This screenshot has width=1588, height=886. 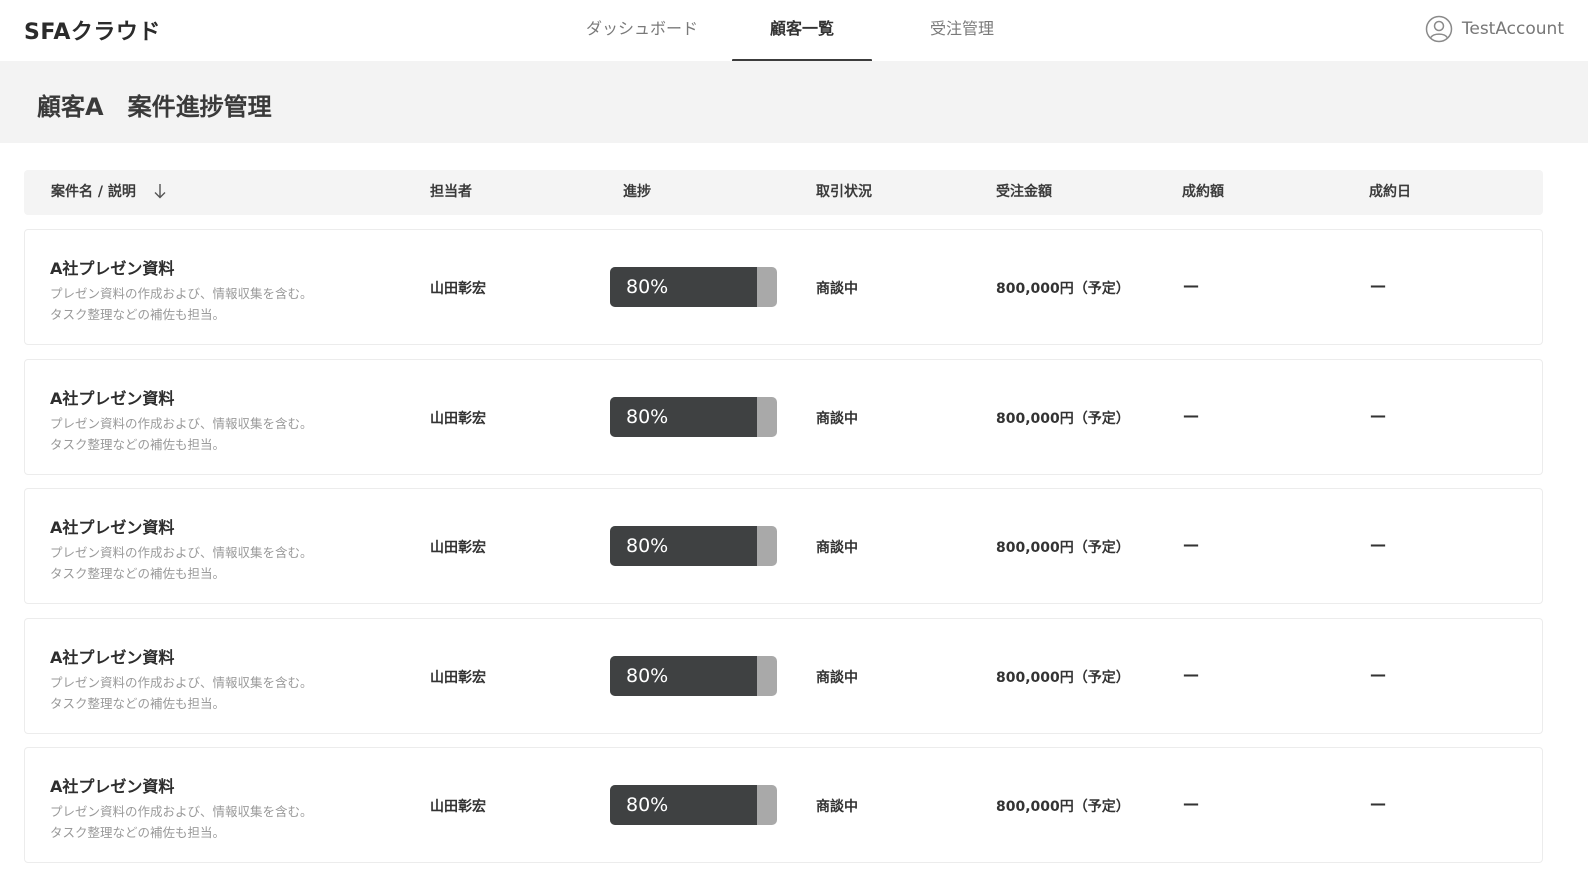 I want to click on account-name: TestAccount, so click(x=1512, y=29).